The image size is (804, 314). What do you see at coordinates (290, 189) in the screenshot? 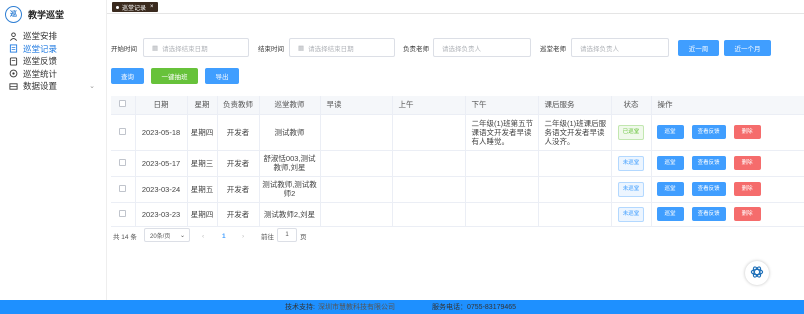
I see `cell-patrol: 测试教师,测试教师2` at bounding box center [290, 189].